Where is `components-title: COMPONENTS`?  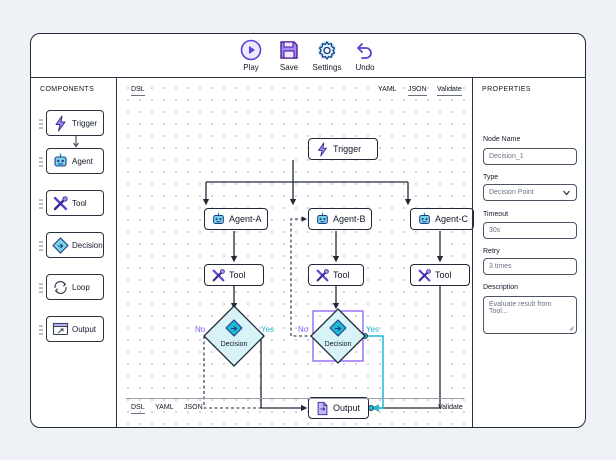
components-title: COMPONENTS is located at coordinates (67, 89).